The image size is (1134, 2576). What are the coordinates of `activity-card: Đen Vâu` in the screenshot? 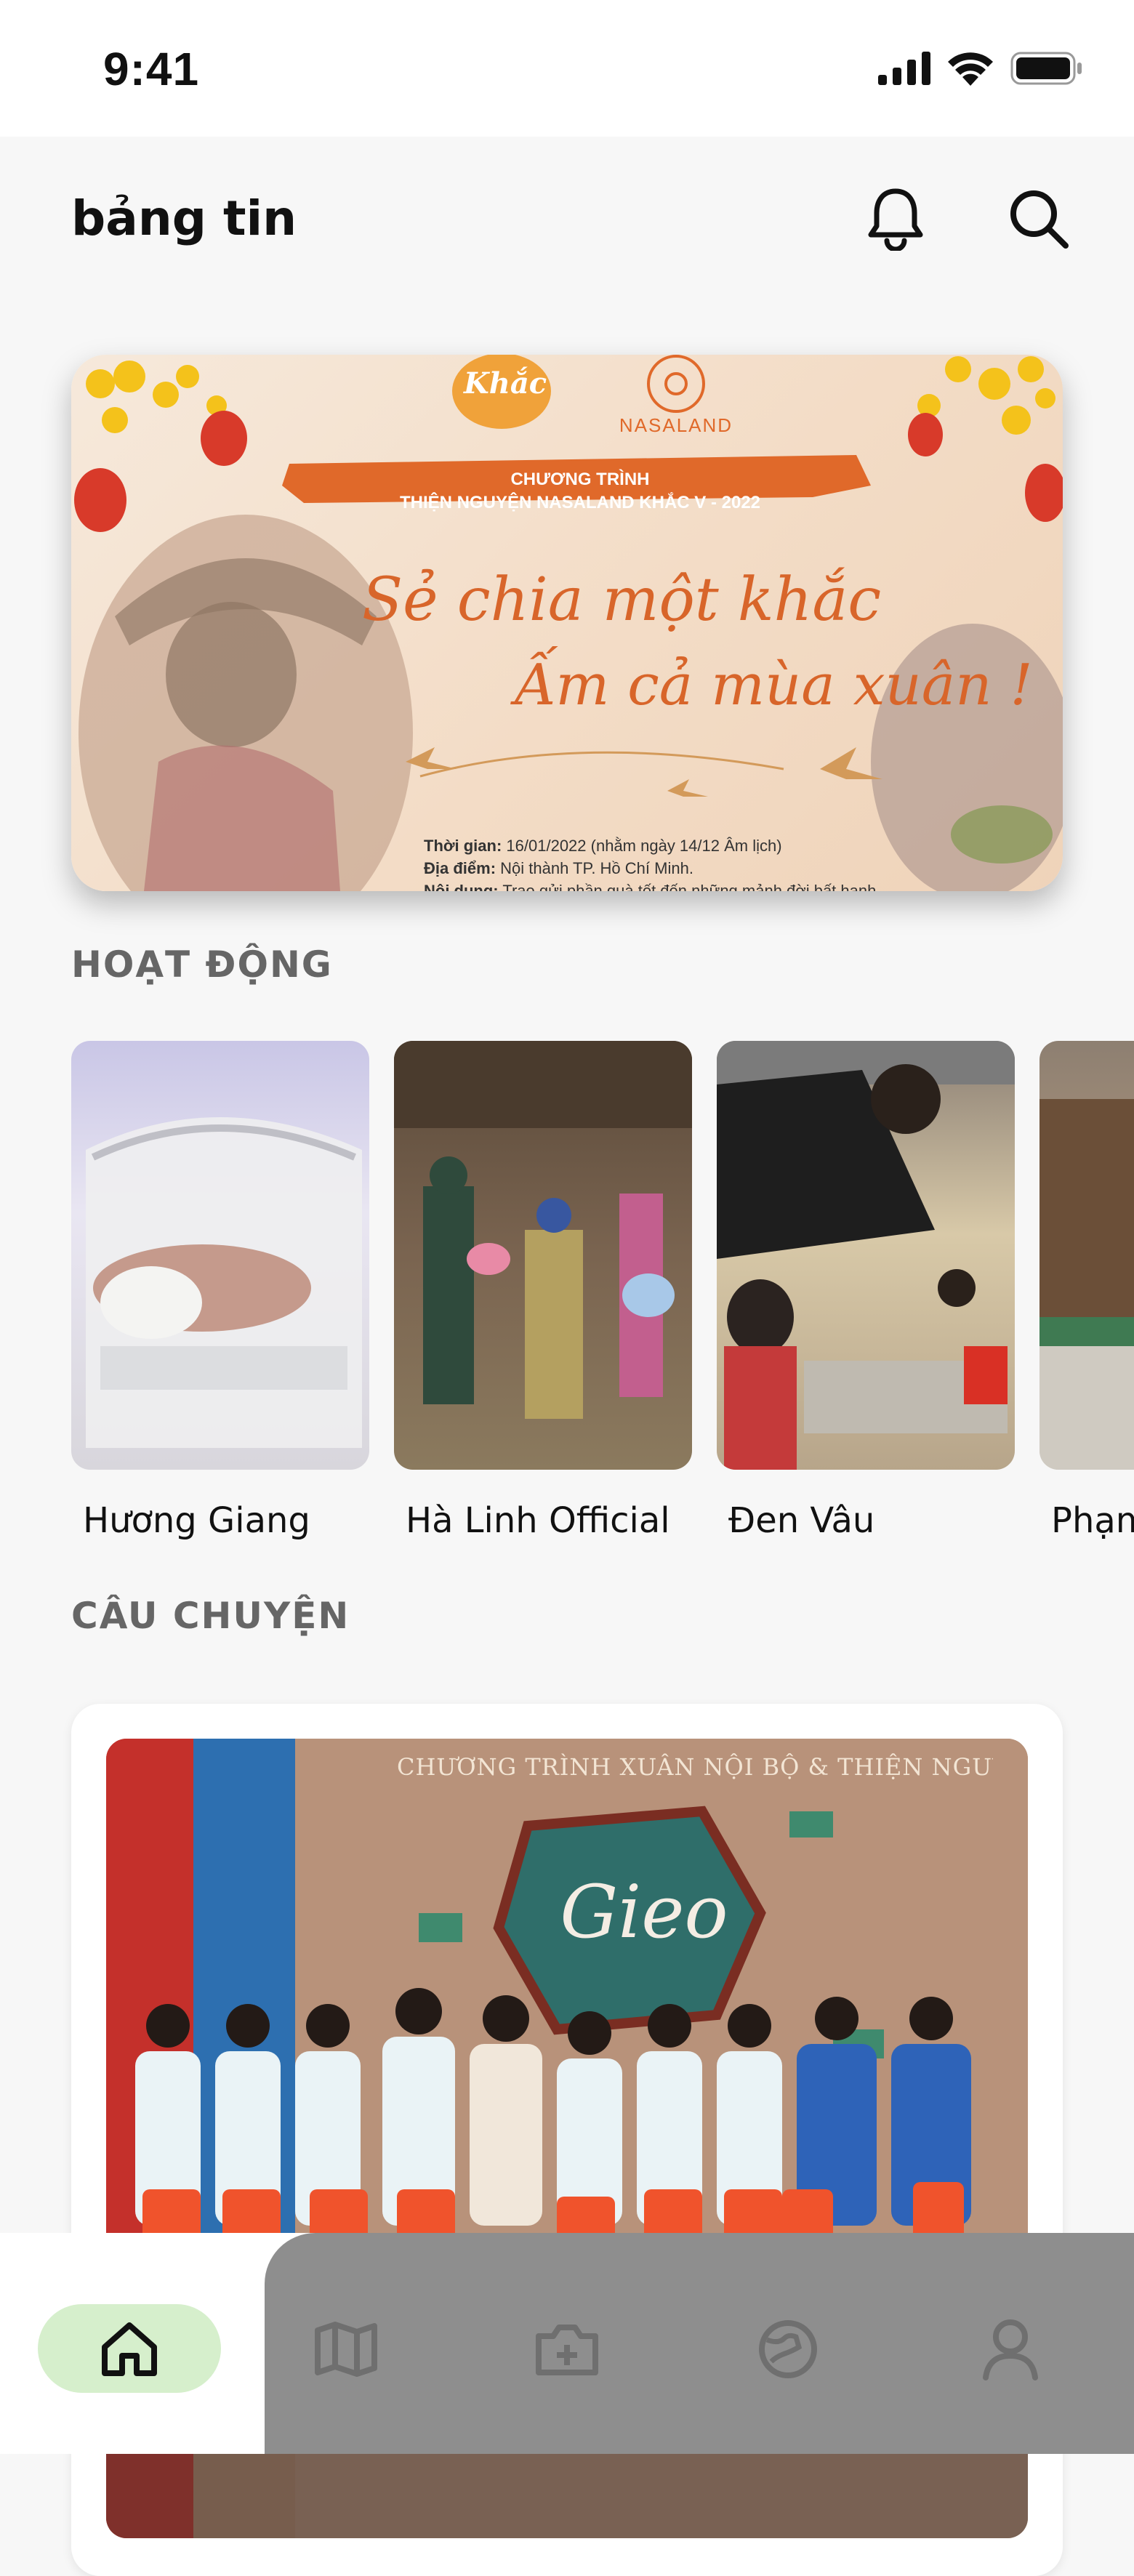 It's located at (866, 1291).